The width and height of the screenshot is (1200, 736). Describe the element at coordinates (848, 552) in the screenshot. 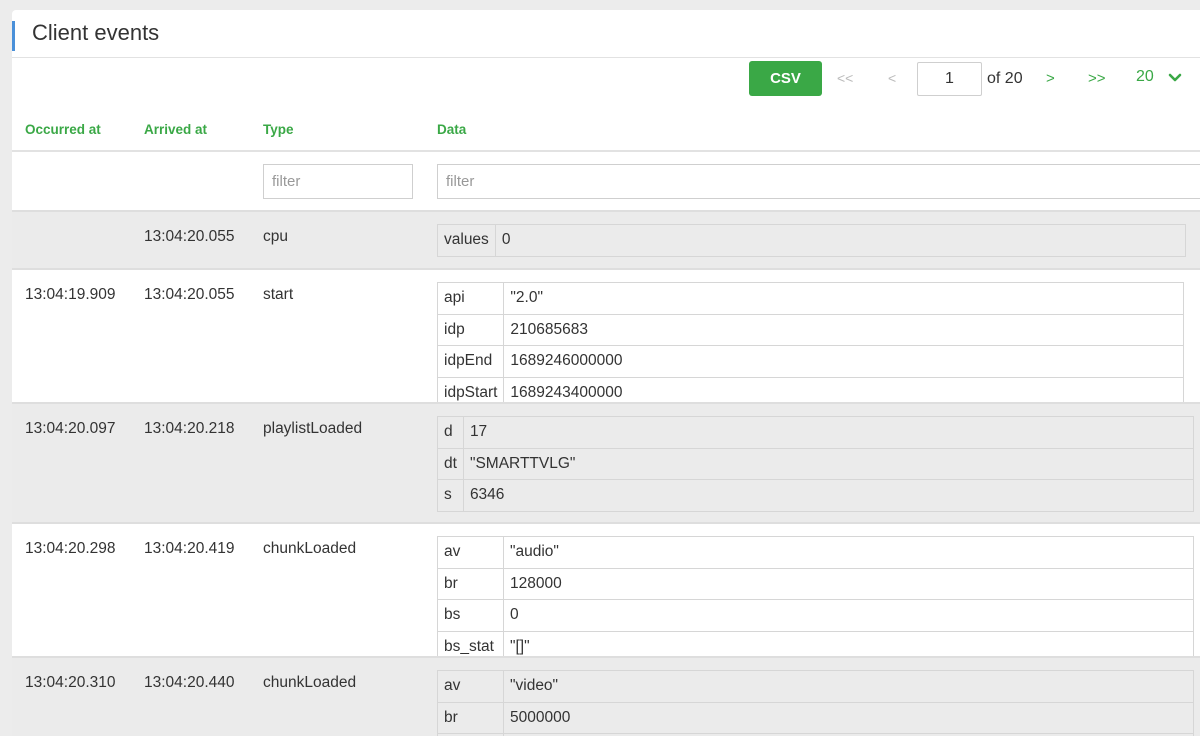

I see `data-value: "audio"` at that location.